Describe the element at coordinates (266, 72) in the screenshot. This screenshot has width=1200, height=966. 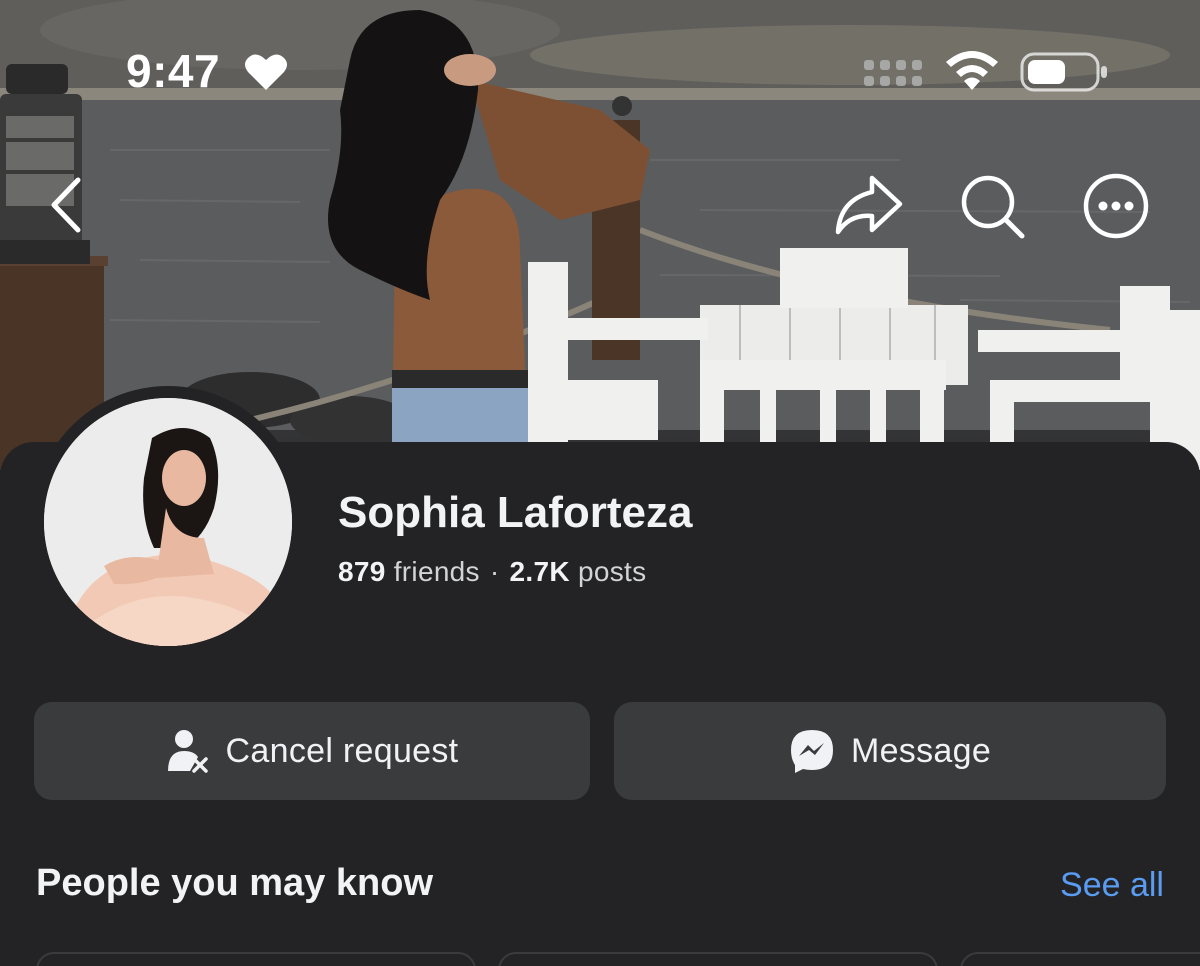
I see `heart-icon` at that location.